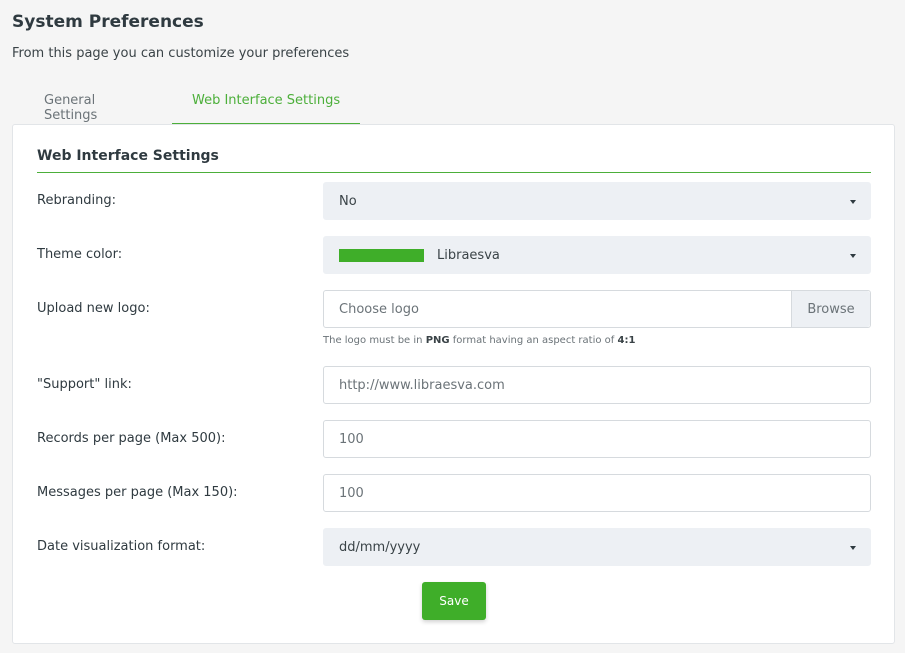 This screenshot has height=653, width=905. I want to click on tab-bar: General Settings Web Interface Settings, so click(186, 103).